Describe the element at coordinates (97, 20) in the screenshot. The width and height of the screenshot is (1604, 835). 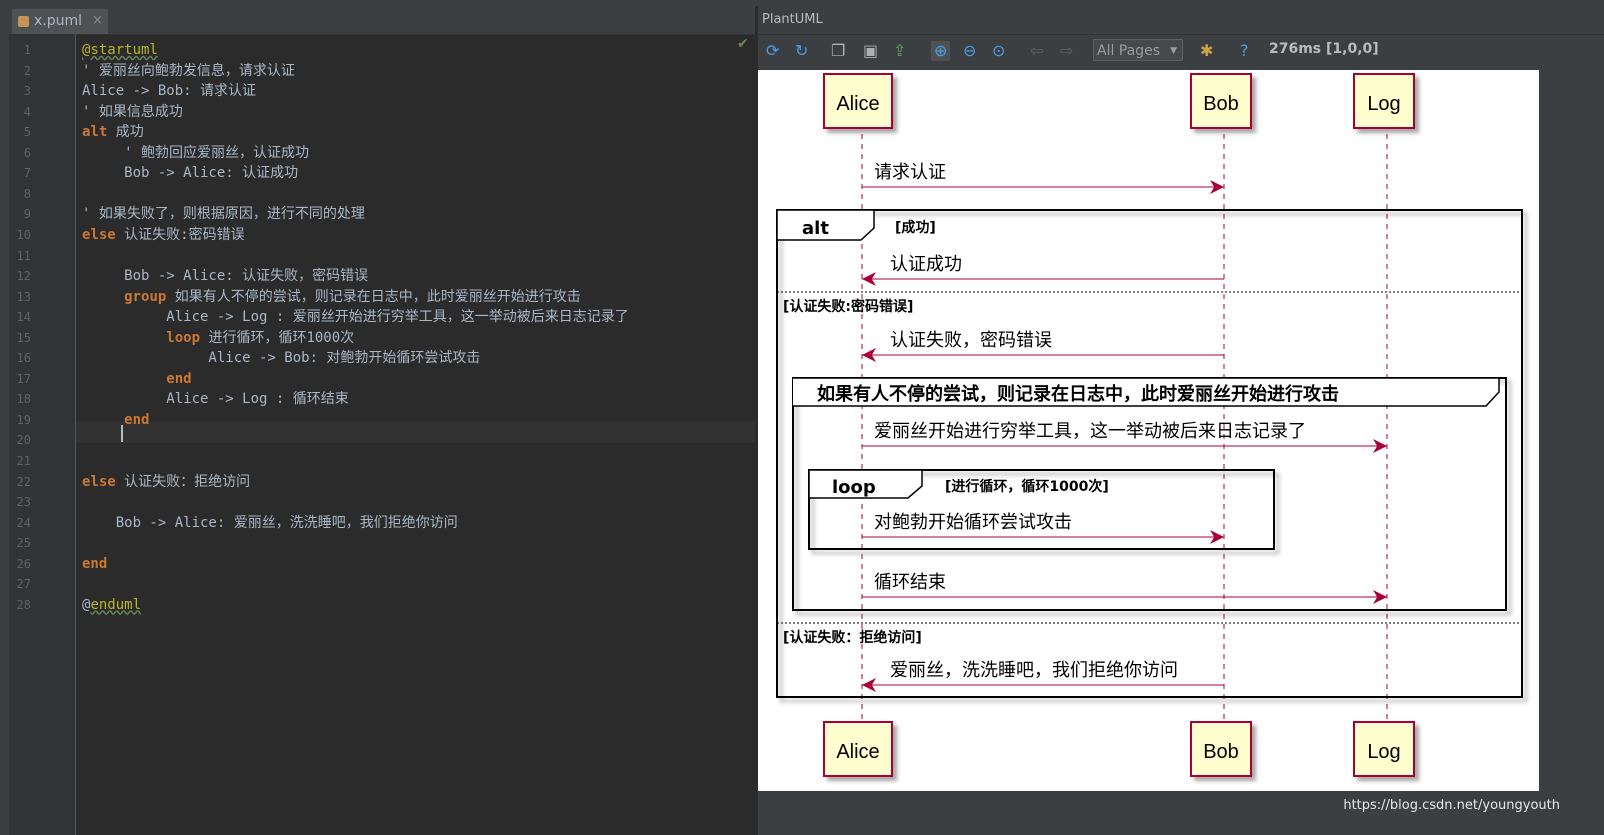
I see `close-tab-icon: ×` at that location.